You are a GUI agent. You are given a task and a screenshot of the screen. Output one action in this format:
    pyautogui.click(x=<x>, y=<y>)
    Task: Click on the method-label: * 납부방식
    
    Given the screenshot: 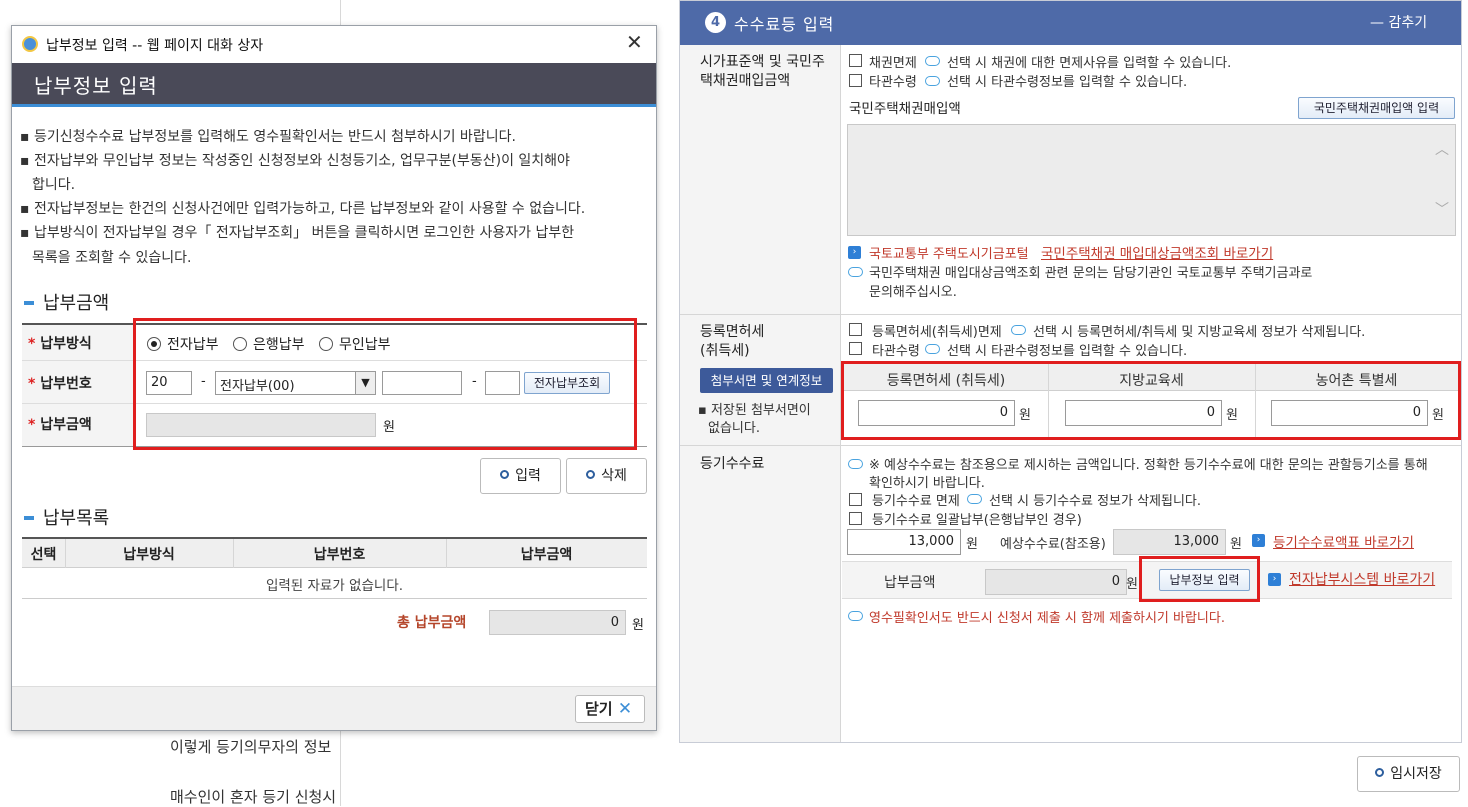 What is the action you would take?
    pyautogui.click(x=60, y=344)
    